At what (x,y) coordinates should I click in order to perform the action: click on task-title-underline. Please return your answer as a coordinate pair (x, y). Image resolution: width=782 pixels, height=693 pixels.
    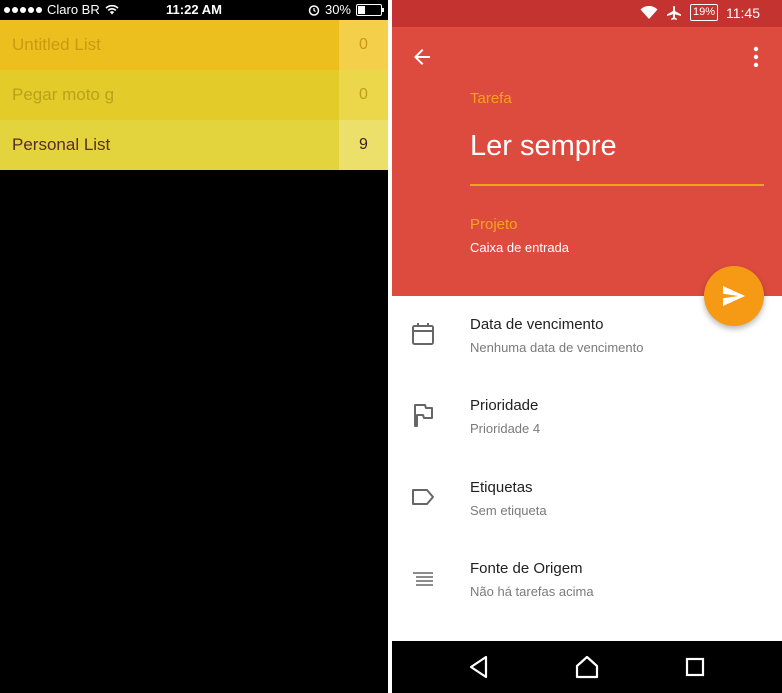
    Looking at the image, I should click on (617, 185).